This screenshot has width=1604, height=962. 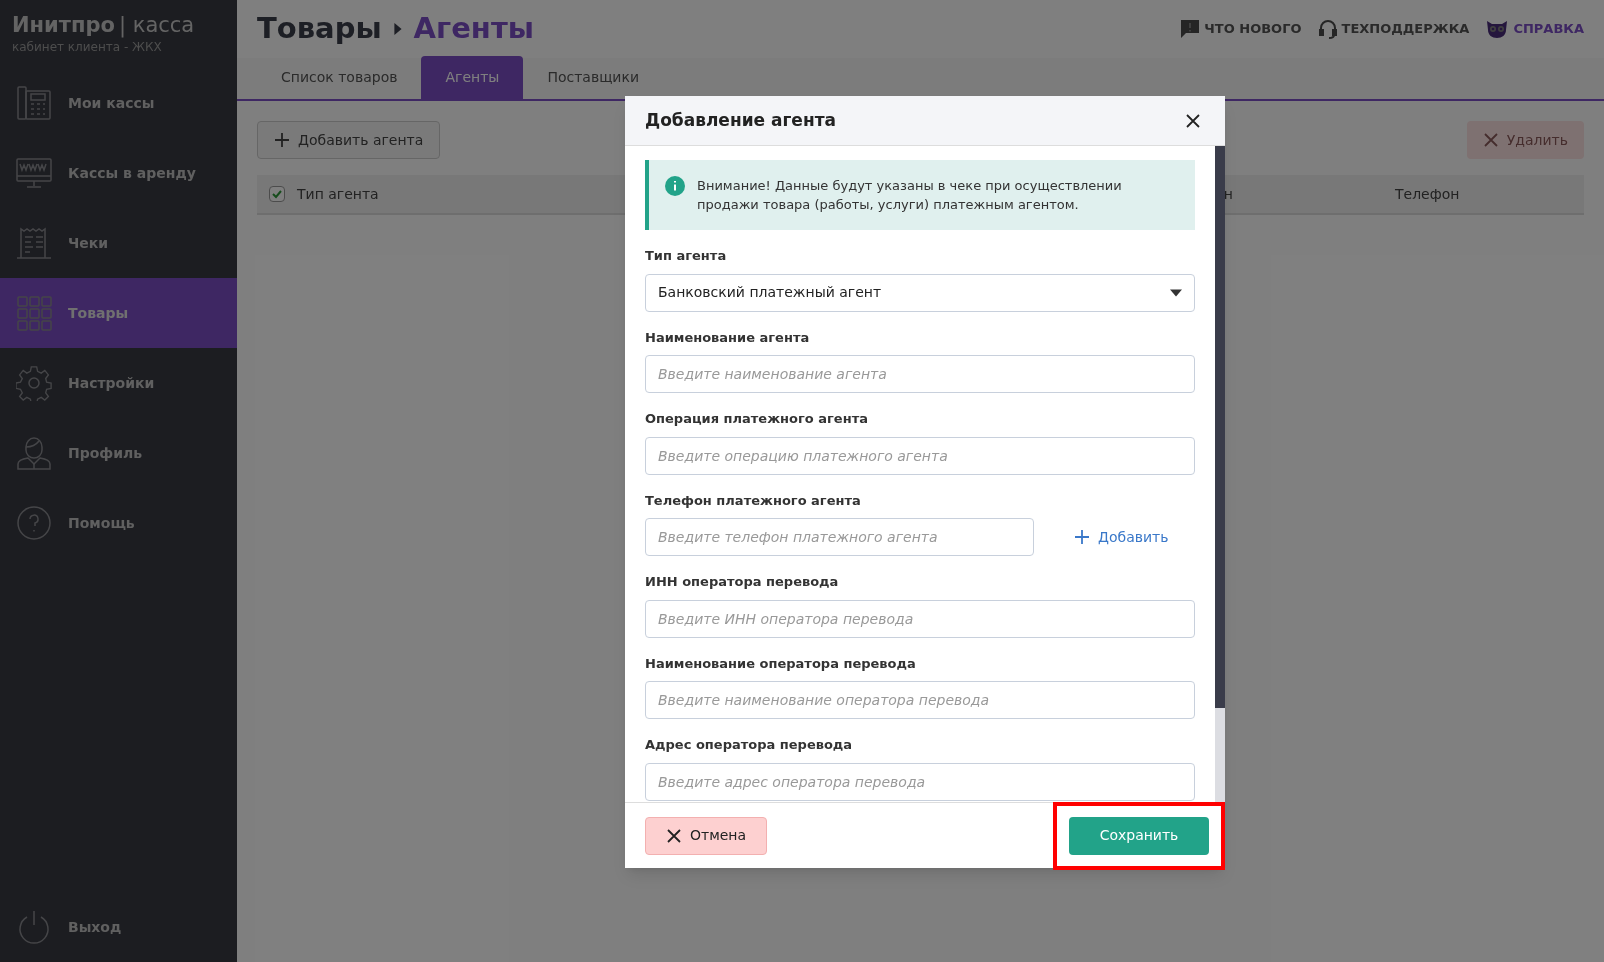 What do you see at coordinates (910, 195) in the screenshot?
I see `notice-text: Внимание! Данные будут указаны в чеке при осуществлении продажи товара (работы, услуги) платежным агентом.` at bounding box center [910, 195].